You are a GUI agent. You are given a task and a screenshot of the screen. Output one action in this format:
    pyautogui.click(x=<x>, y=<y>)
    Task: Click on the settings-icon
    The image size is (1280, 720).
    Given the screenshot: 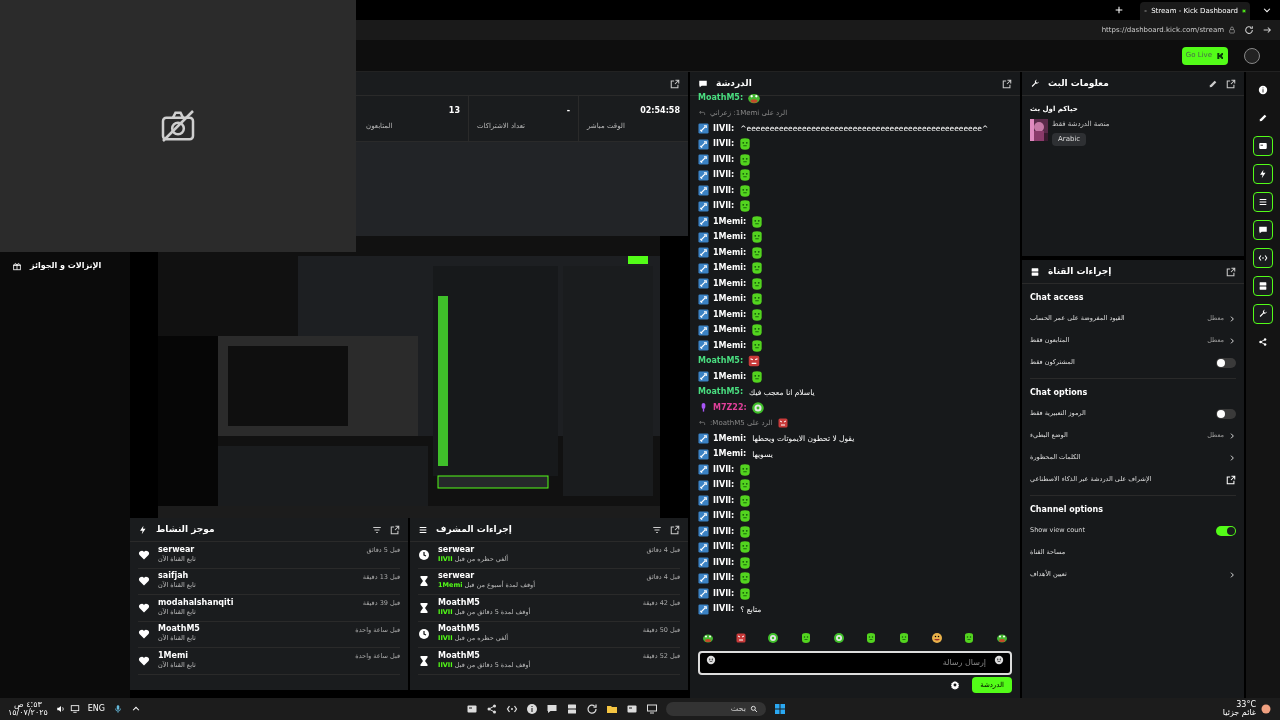 What is the action you would take?
    pyautogui.click(x=955, y=685)
    